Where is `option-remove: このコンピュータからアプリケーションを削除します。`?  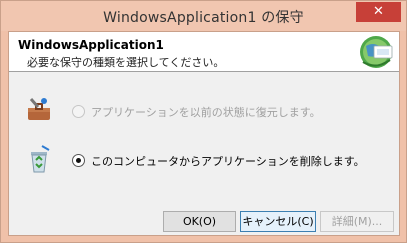 option-remove: このコンピュータからアプリケーションを削除します。 is located at coordinates (204, 160).